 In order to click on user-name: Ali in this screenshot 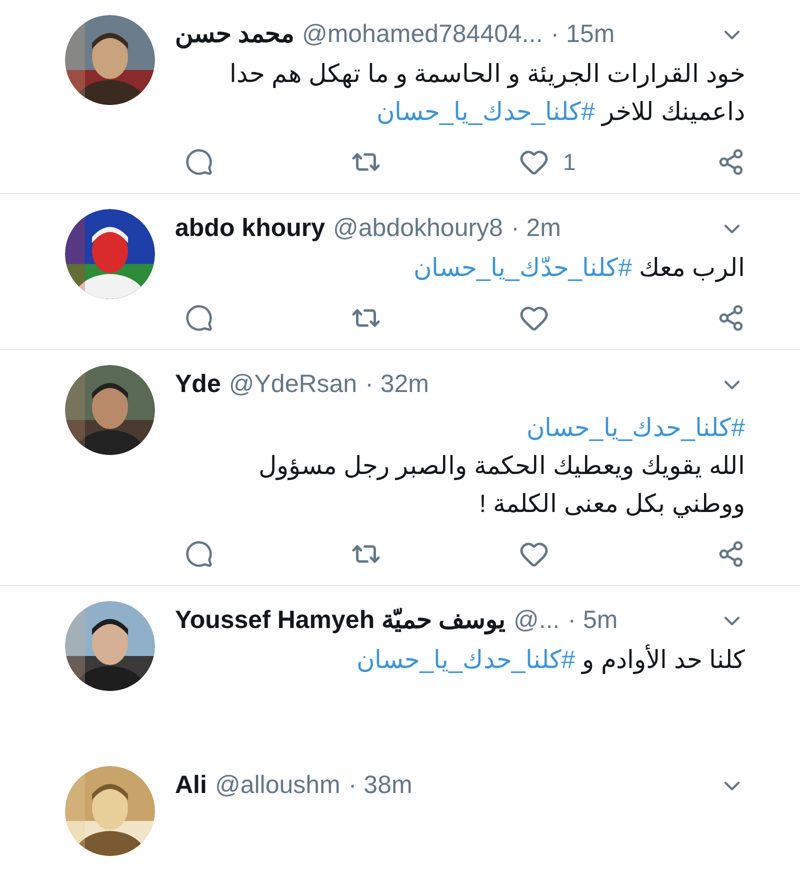, I will do `click(191, 786)`.